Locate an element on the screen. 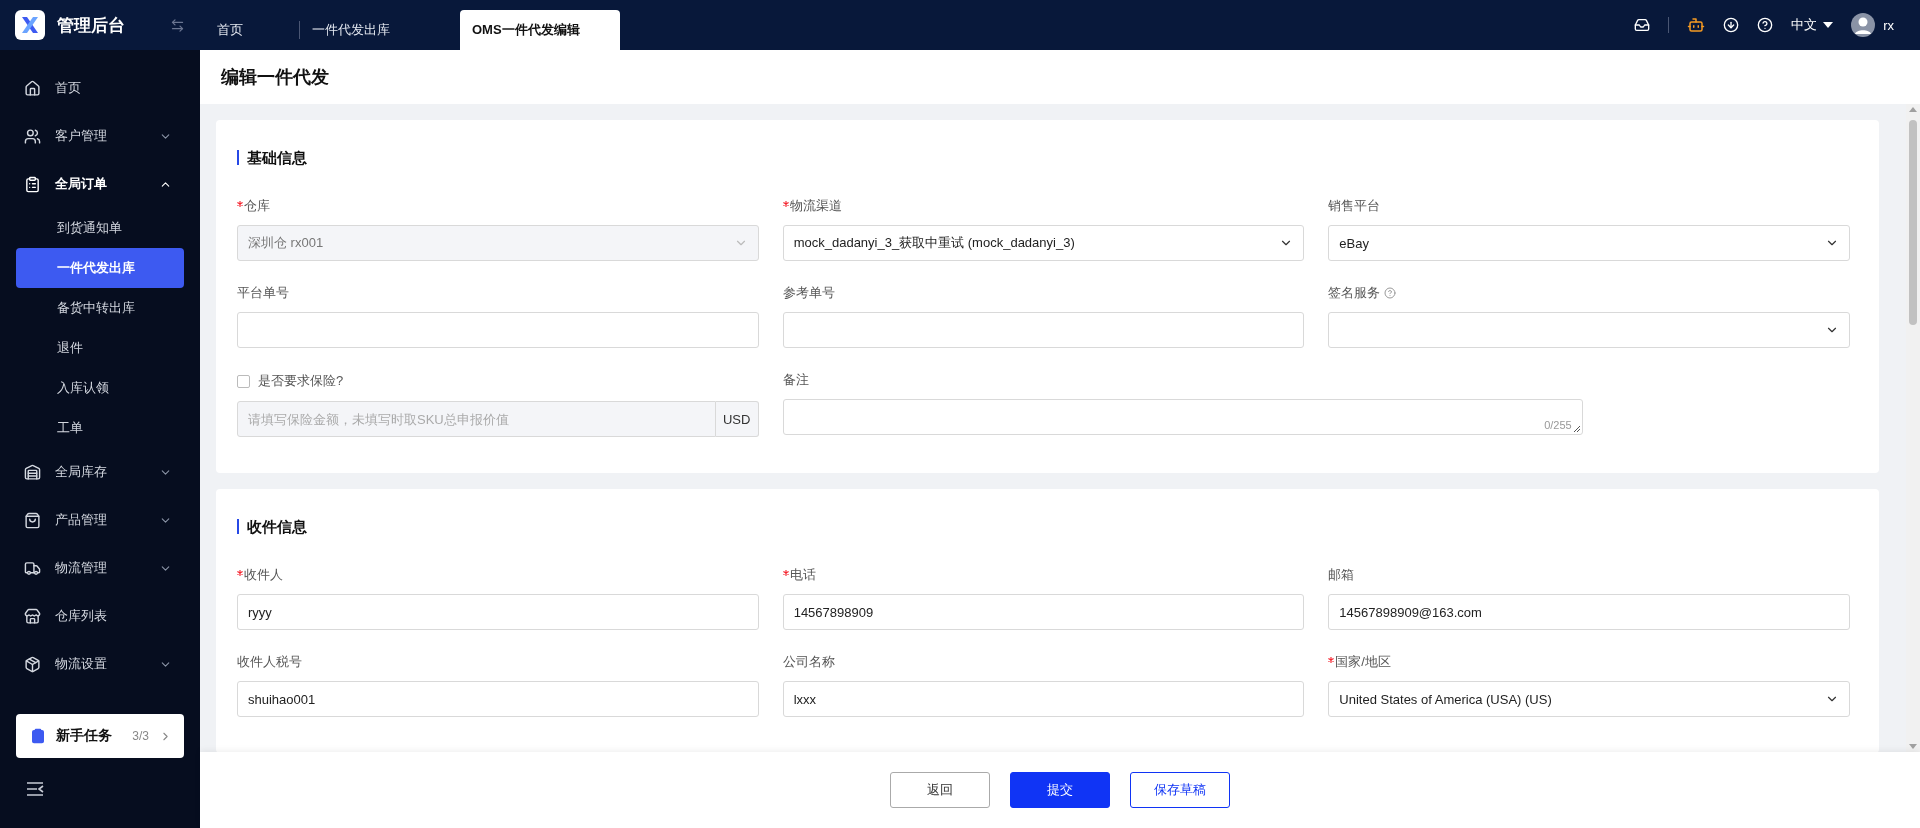  task-card: 新手任务 3/3 is located at coordinates (100, 736).